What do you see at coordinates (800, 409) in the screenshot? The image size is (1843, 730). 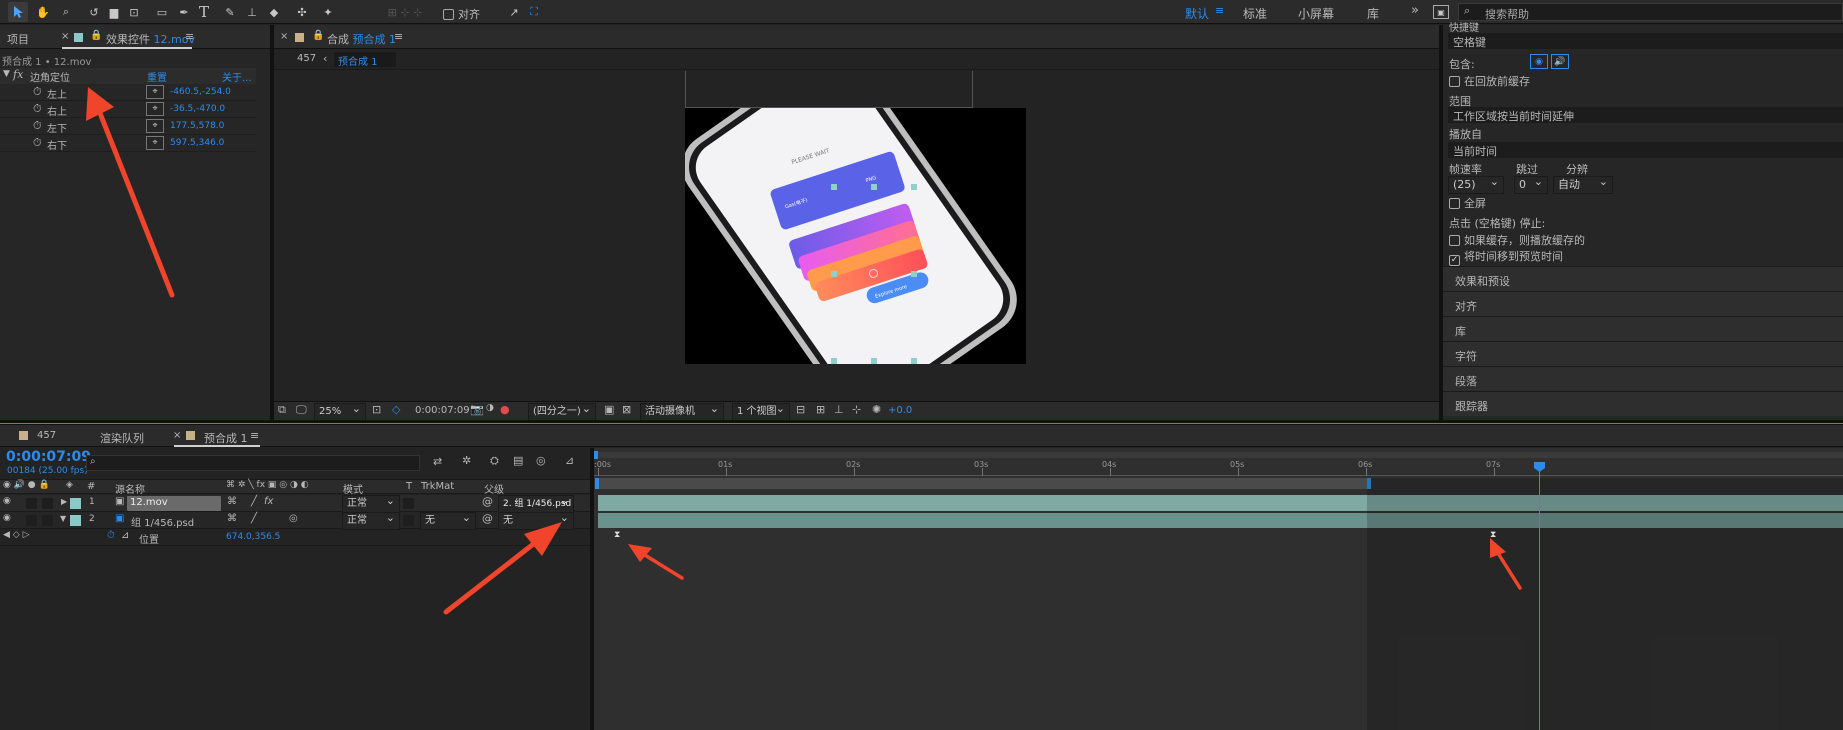 I see `toggle-view-icon: ⊟` at bounding box center [800, 409].